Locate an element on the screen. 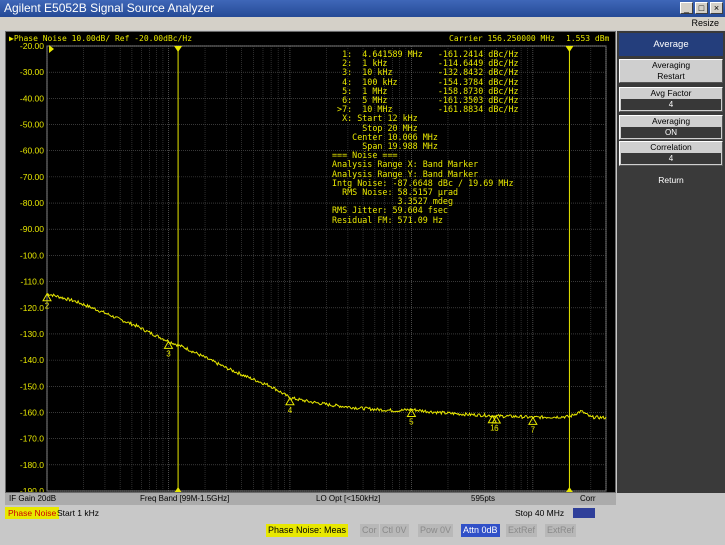  y-tick-label: -130.0 is located at coordinates (32, 334).